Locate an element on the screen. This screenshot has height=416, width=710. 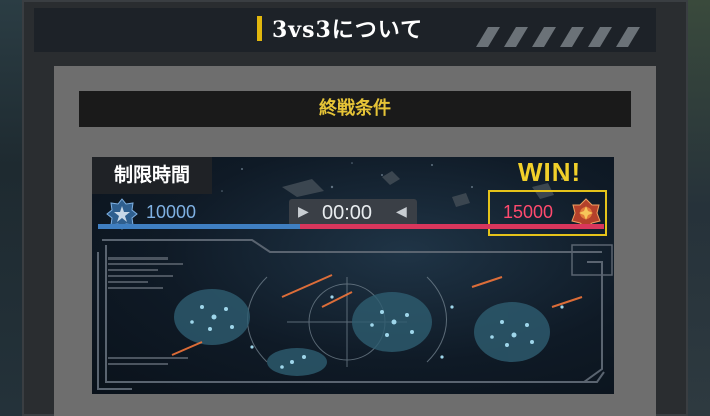
score-bar is located at coordinates (351, 226).